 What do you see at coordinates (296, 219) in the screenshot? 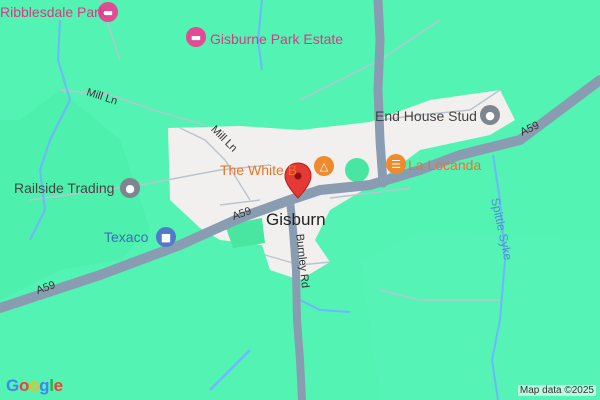
I see `town-label: Gisburn` at bounding box center [296, 219].